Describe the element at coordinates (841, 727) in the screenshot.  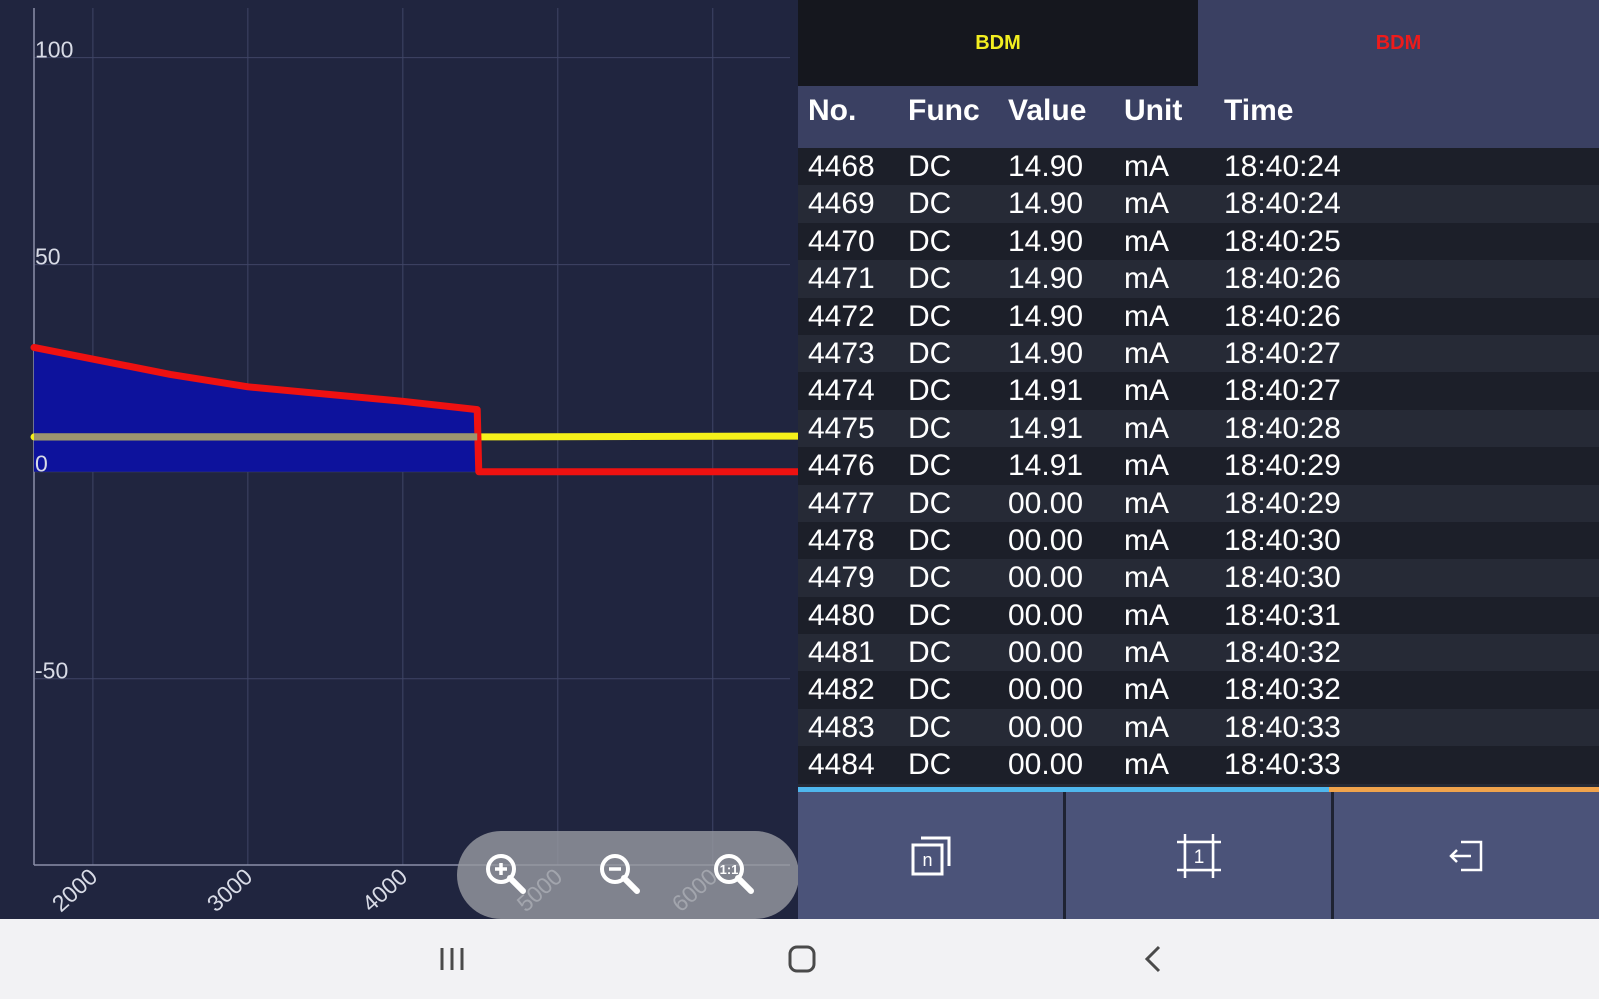
I see `cell-no: 4483` at that location.